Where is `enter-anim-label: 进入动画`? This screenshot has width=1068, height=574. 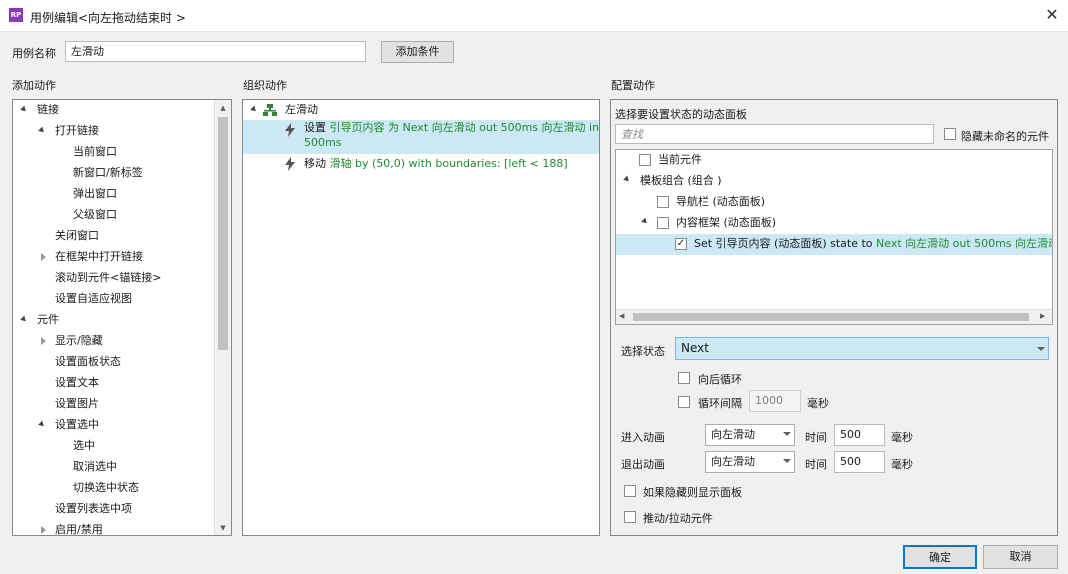
enter-anim-label: 进入动画 is located at coordinates (643, 437).